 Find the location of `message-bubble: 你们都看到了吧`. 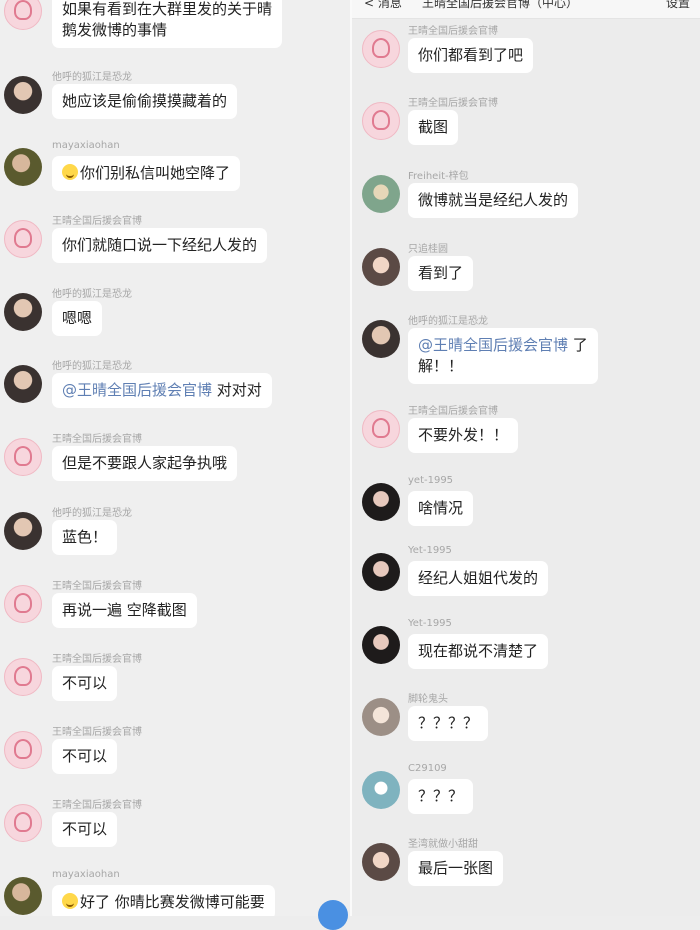

message-bubble: 你们都看到了吧 is located at coordinates (471, 55).